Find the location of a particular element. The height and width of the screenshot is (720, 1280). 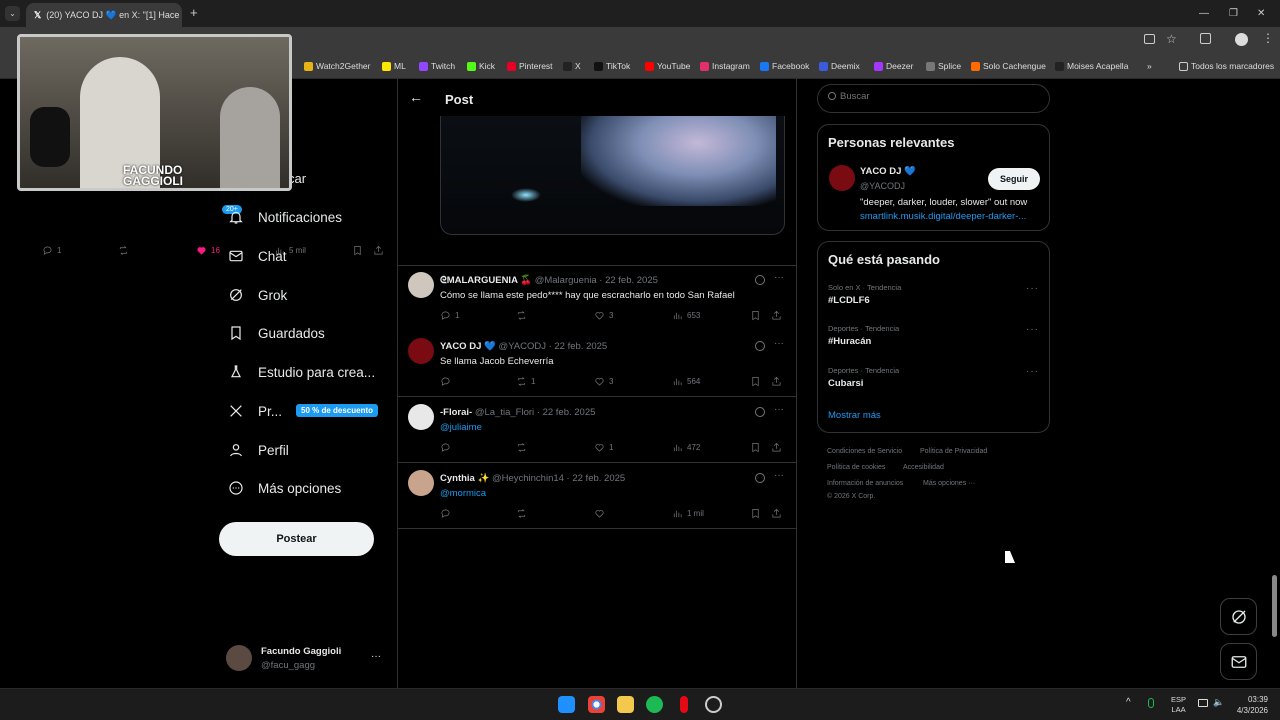

bookmark-tiktok: TikTok is located at coordinates (612, 66).